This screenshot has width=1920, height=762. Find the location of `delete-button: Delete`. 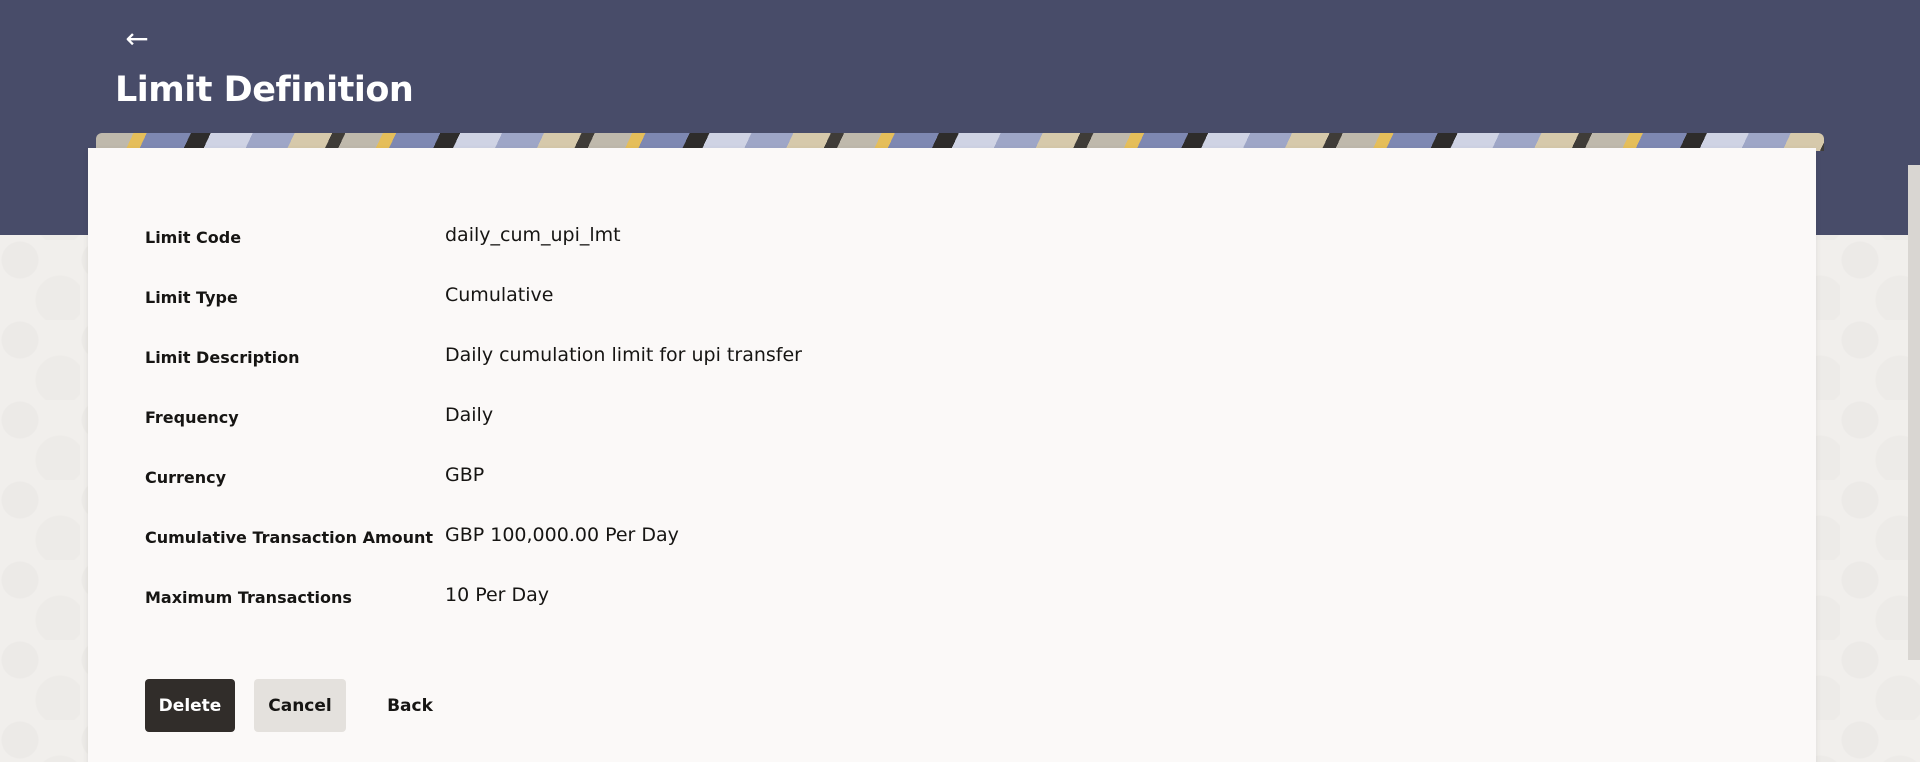

delete-button: Delete is located at coordinates (190, 705).